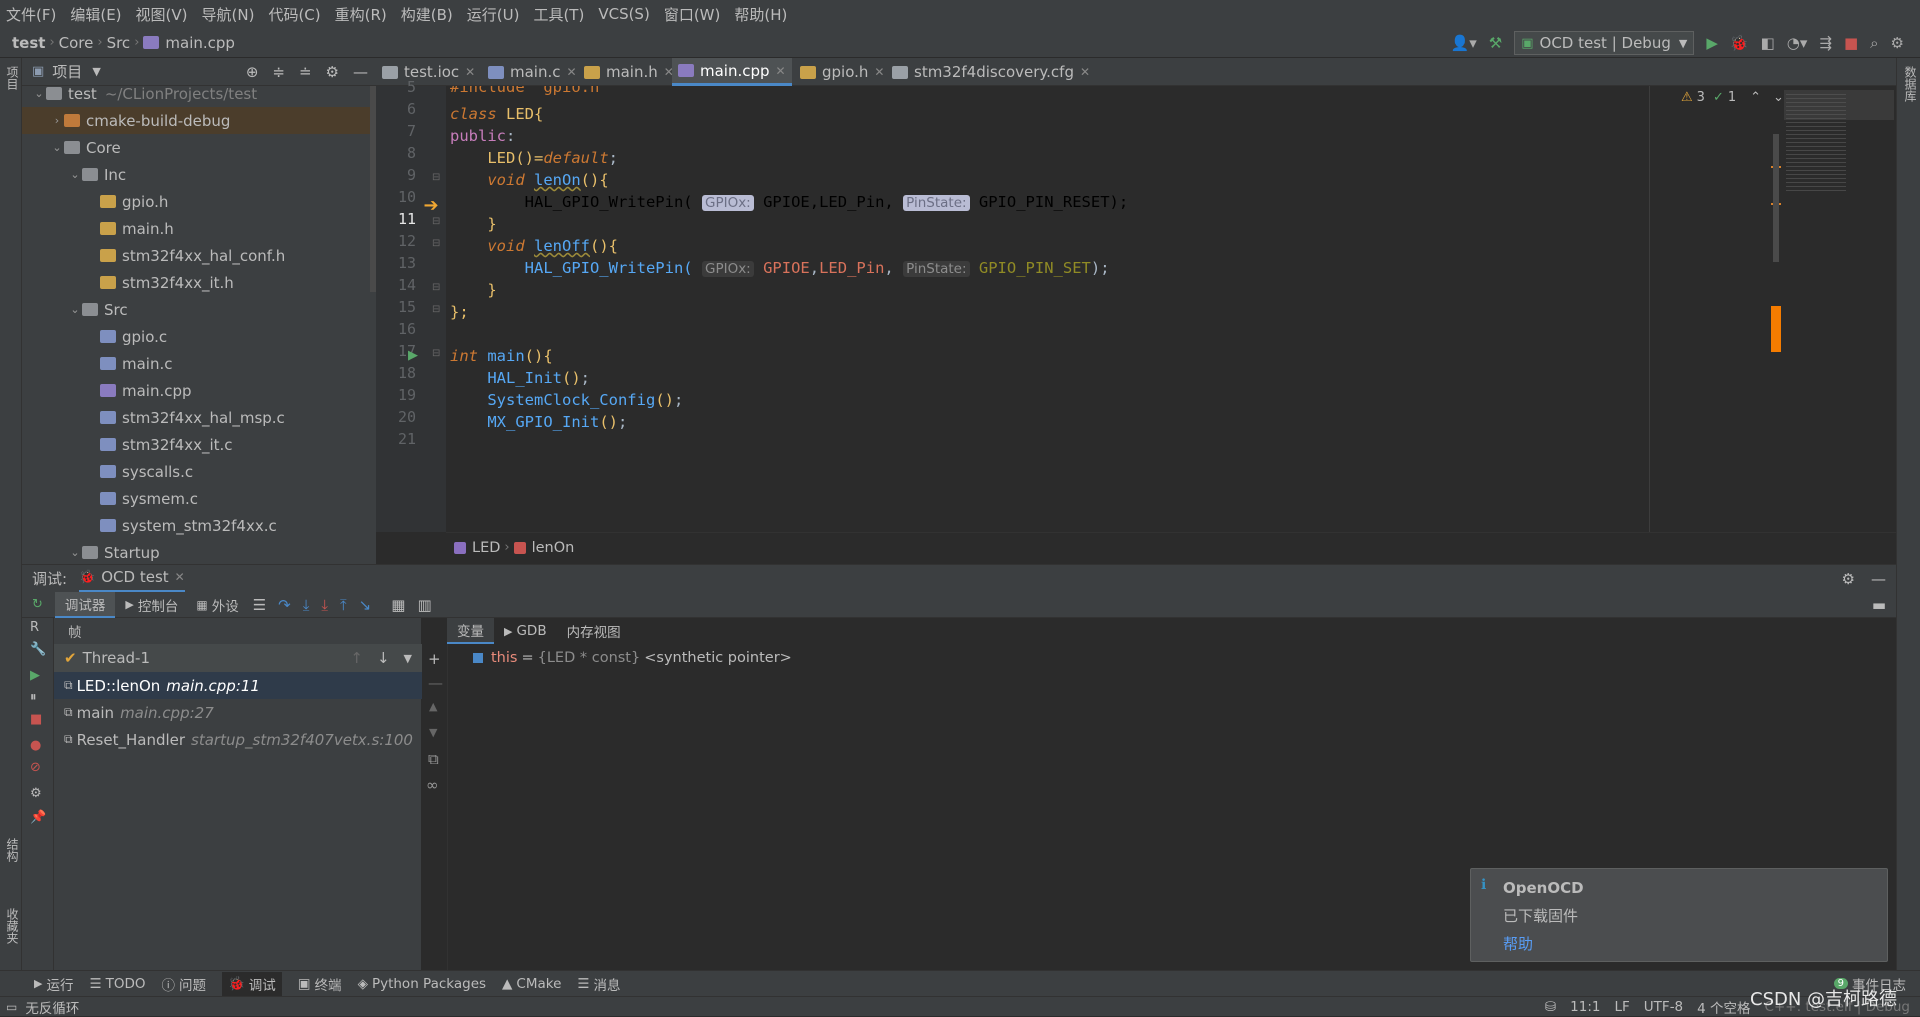 Image resolution: width=1920 pixels, height=1017 pixels. I want to click on view-breakpoints-icon: ●, so click(35, 745).